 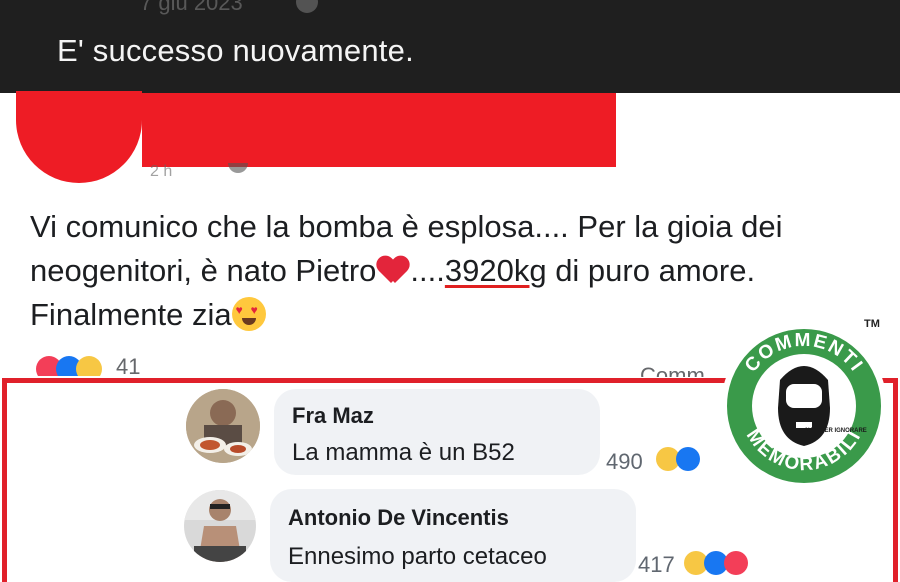 I want to click on redacted-avatar, so click(x=79, y=137).